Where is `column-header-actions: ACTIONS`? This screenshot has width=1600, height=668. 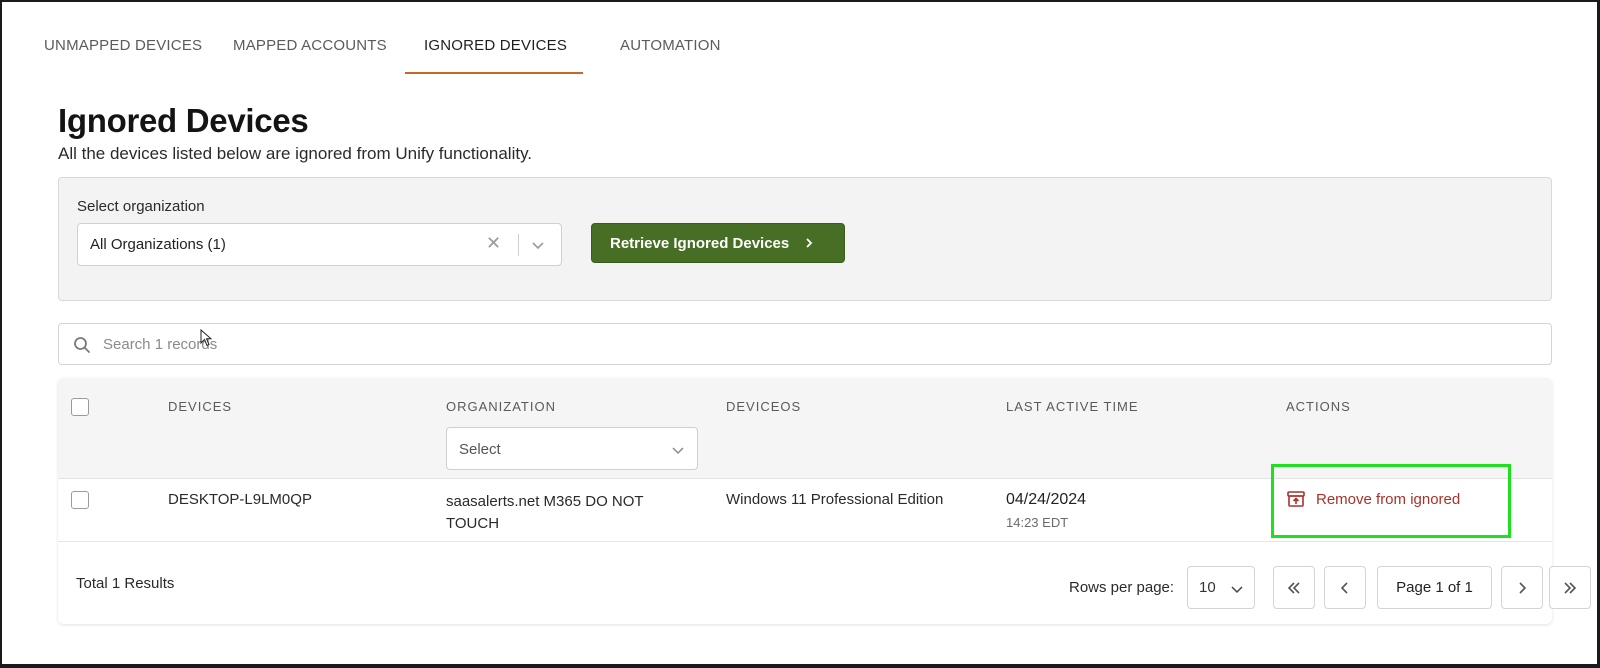
column-header-actions: ACTIONS is located at coordinates (1318, 406).